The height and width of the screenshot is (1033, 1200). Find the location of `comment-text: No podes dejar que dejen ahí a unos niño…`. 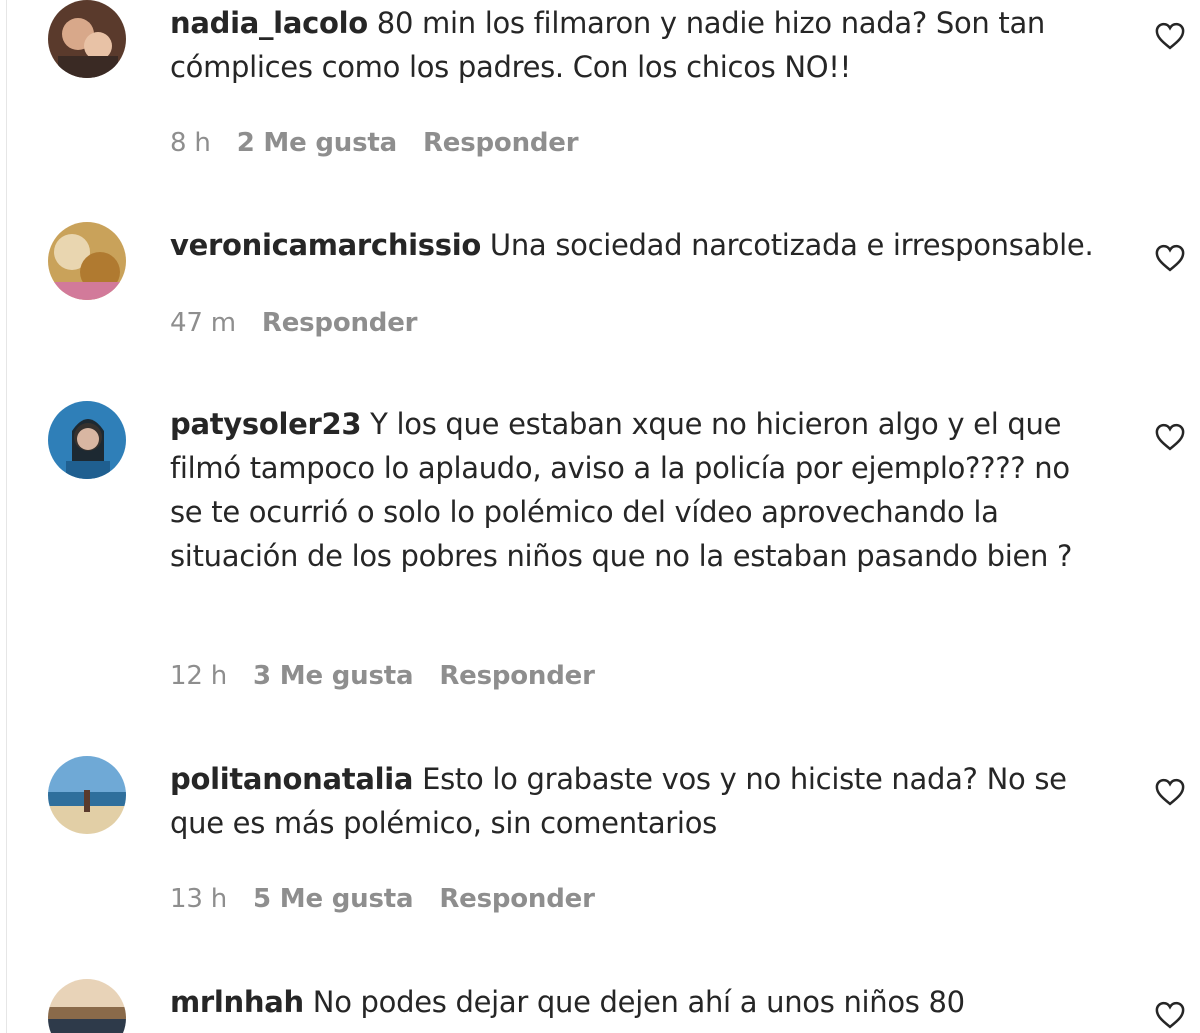

comment-text: No podes dejar que dejen ahí a unos niño… is located at coordinates (638, 1002).